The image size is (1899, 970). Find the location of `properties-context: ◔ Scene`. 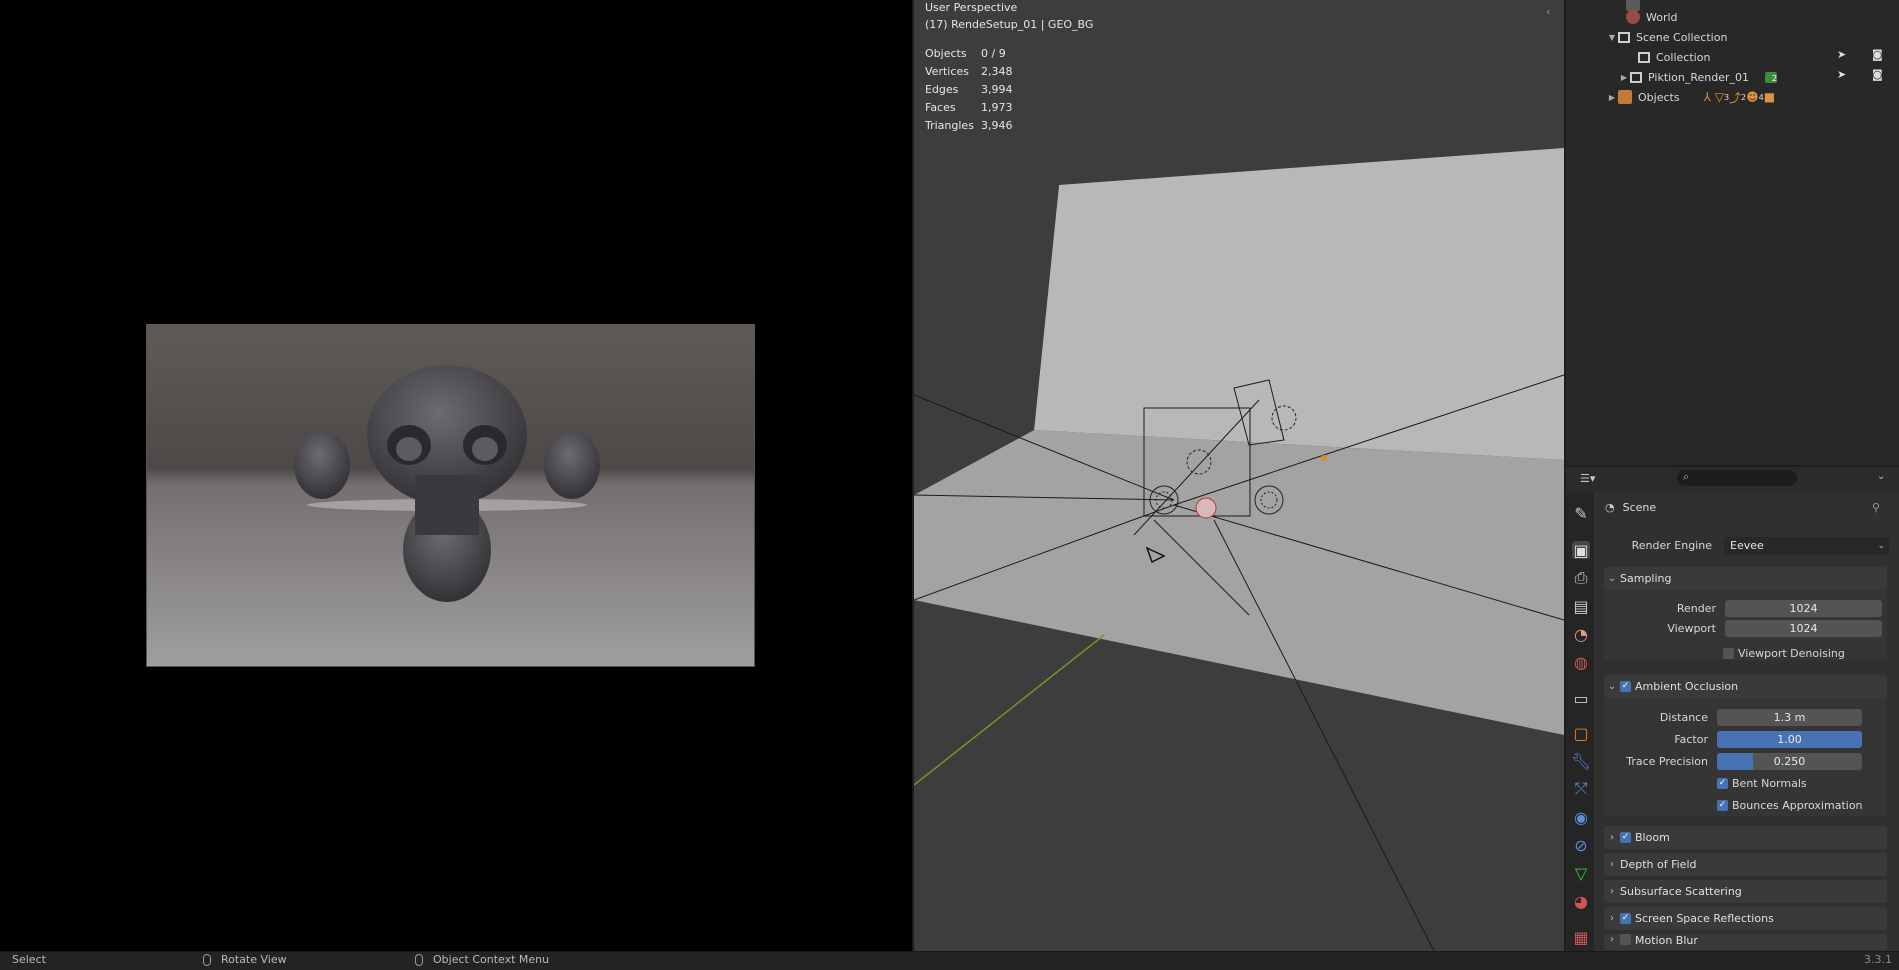

properties-context: ◔ Scene is located at coordinates (1631, 507).